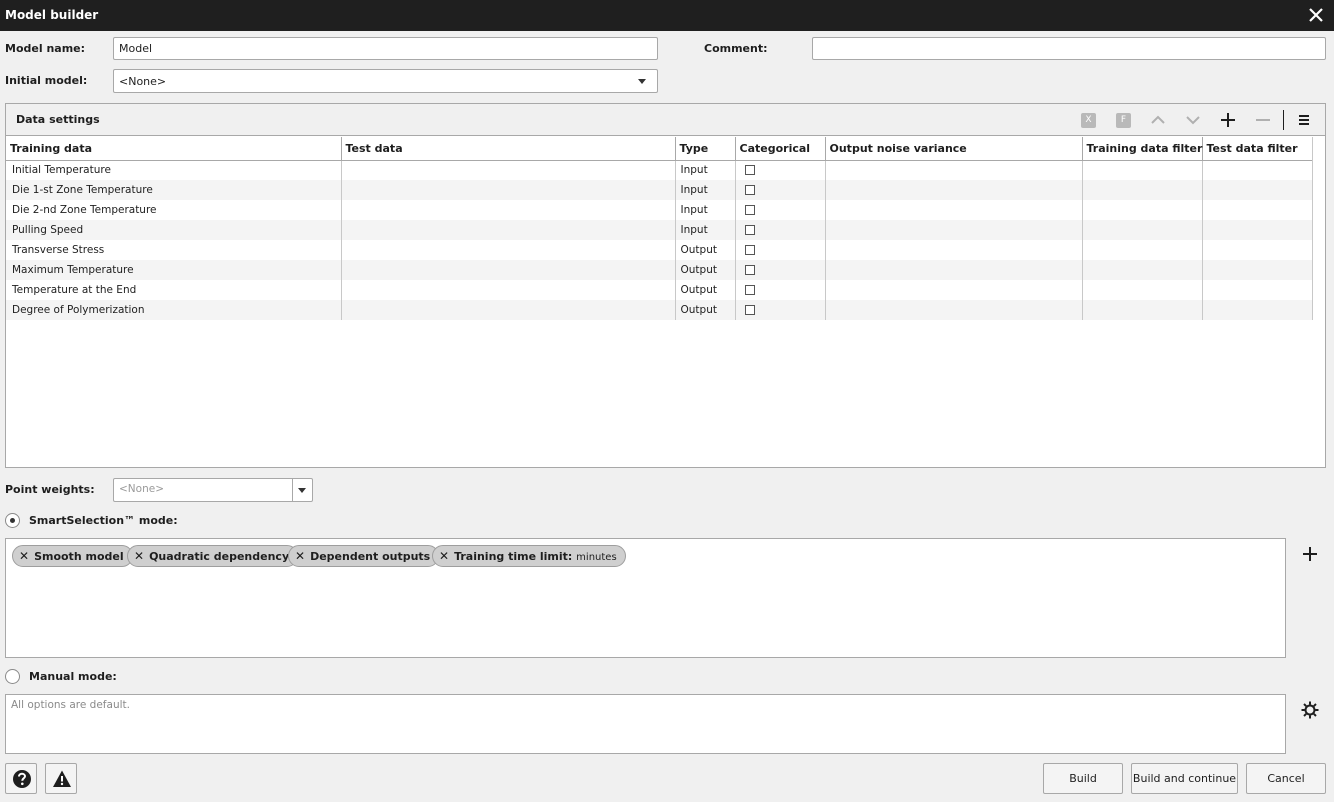 The height and width of the screenshot is (802, 1334). I want to click on build-button: Build, so click(1083, 778).